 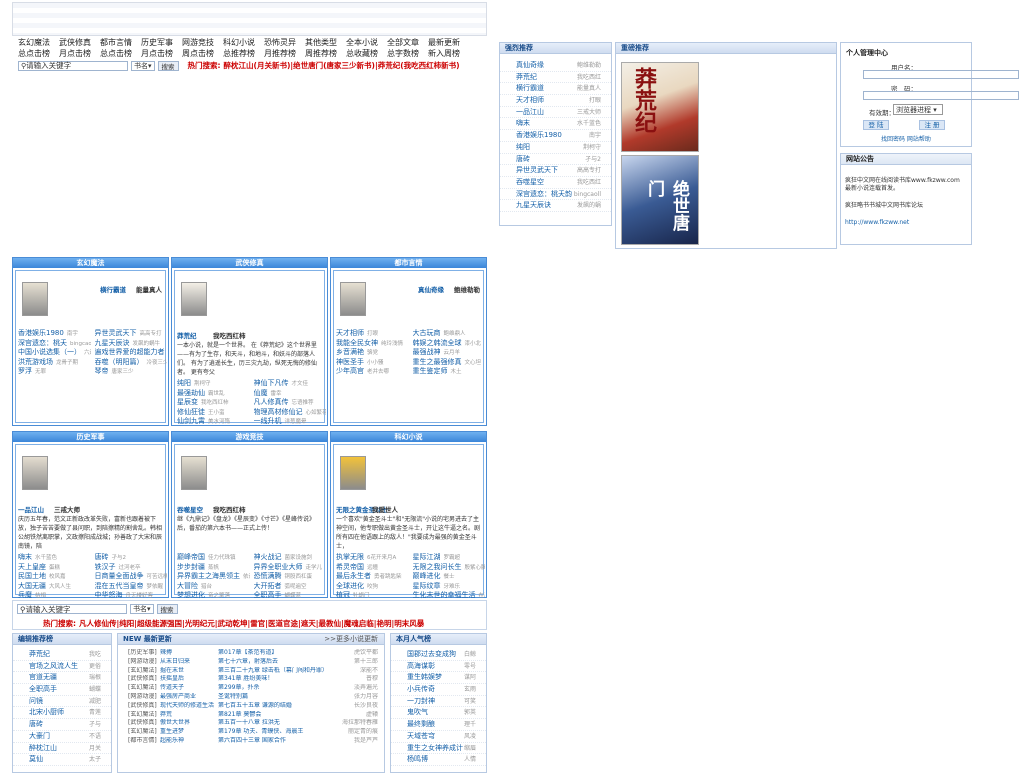 What do you see at coordinates (189, 671) in the screenshot?
I see `book-cell: 掘在末世` at bounding box center [189, 671].